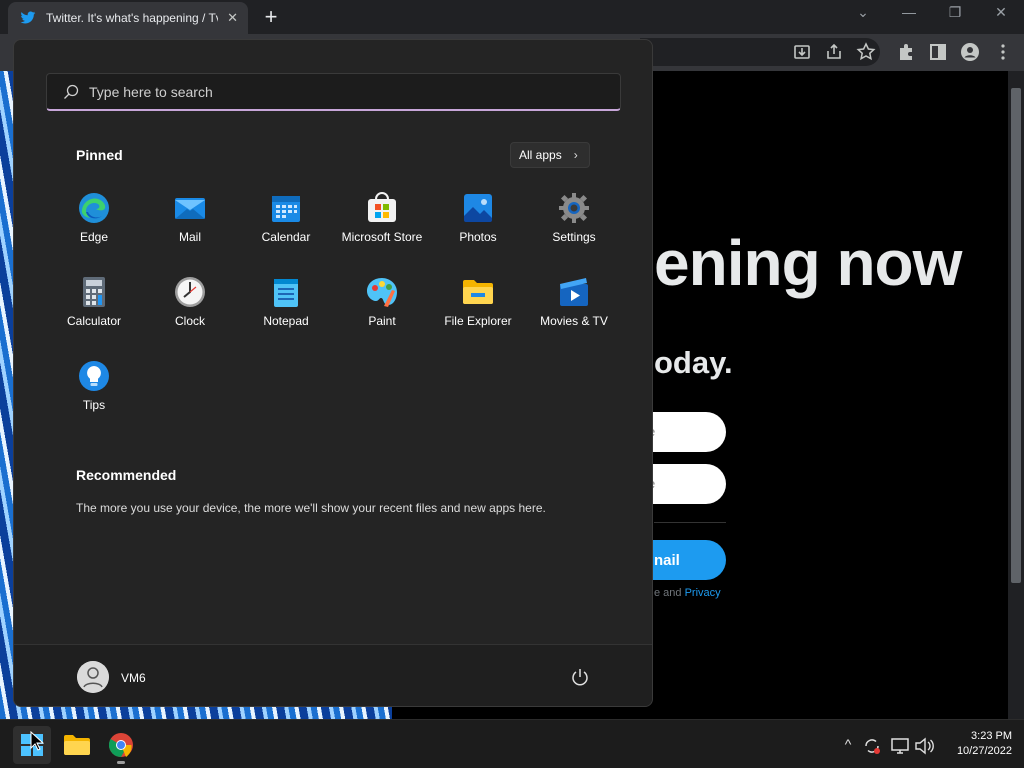  What do you see at coordinates (133, 678) in the screenshot?
I see `user-name: VM6` at bounding box center [133, 678].